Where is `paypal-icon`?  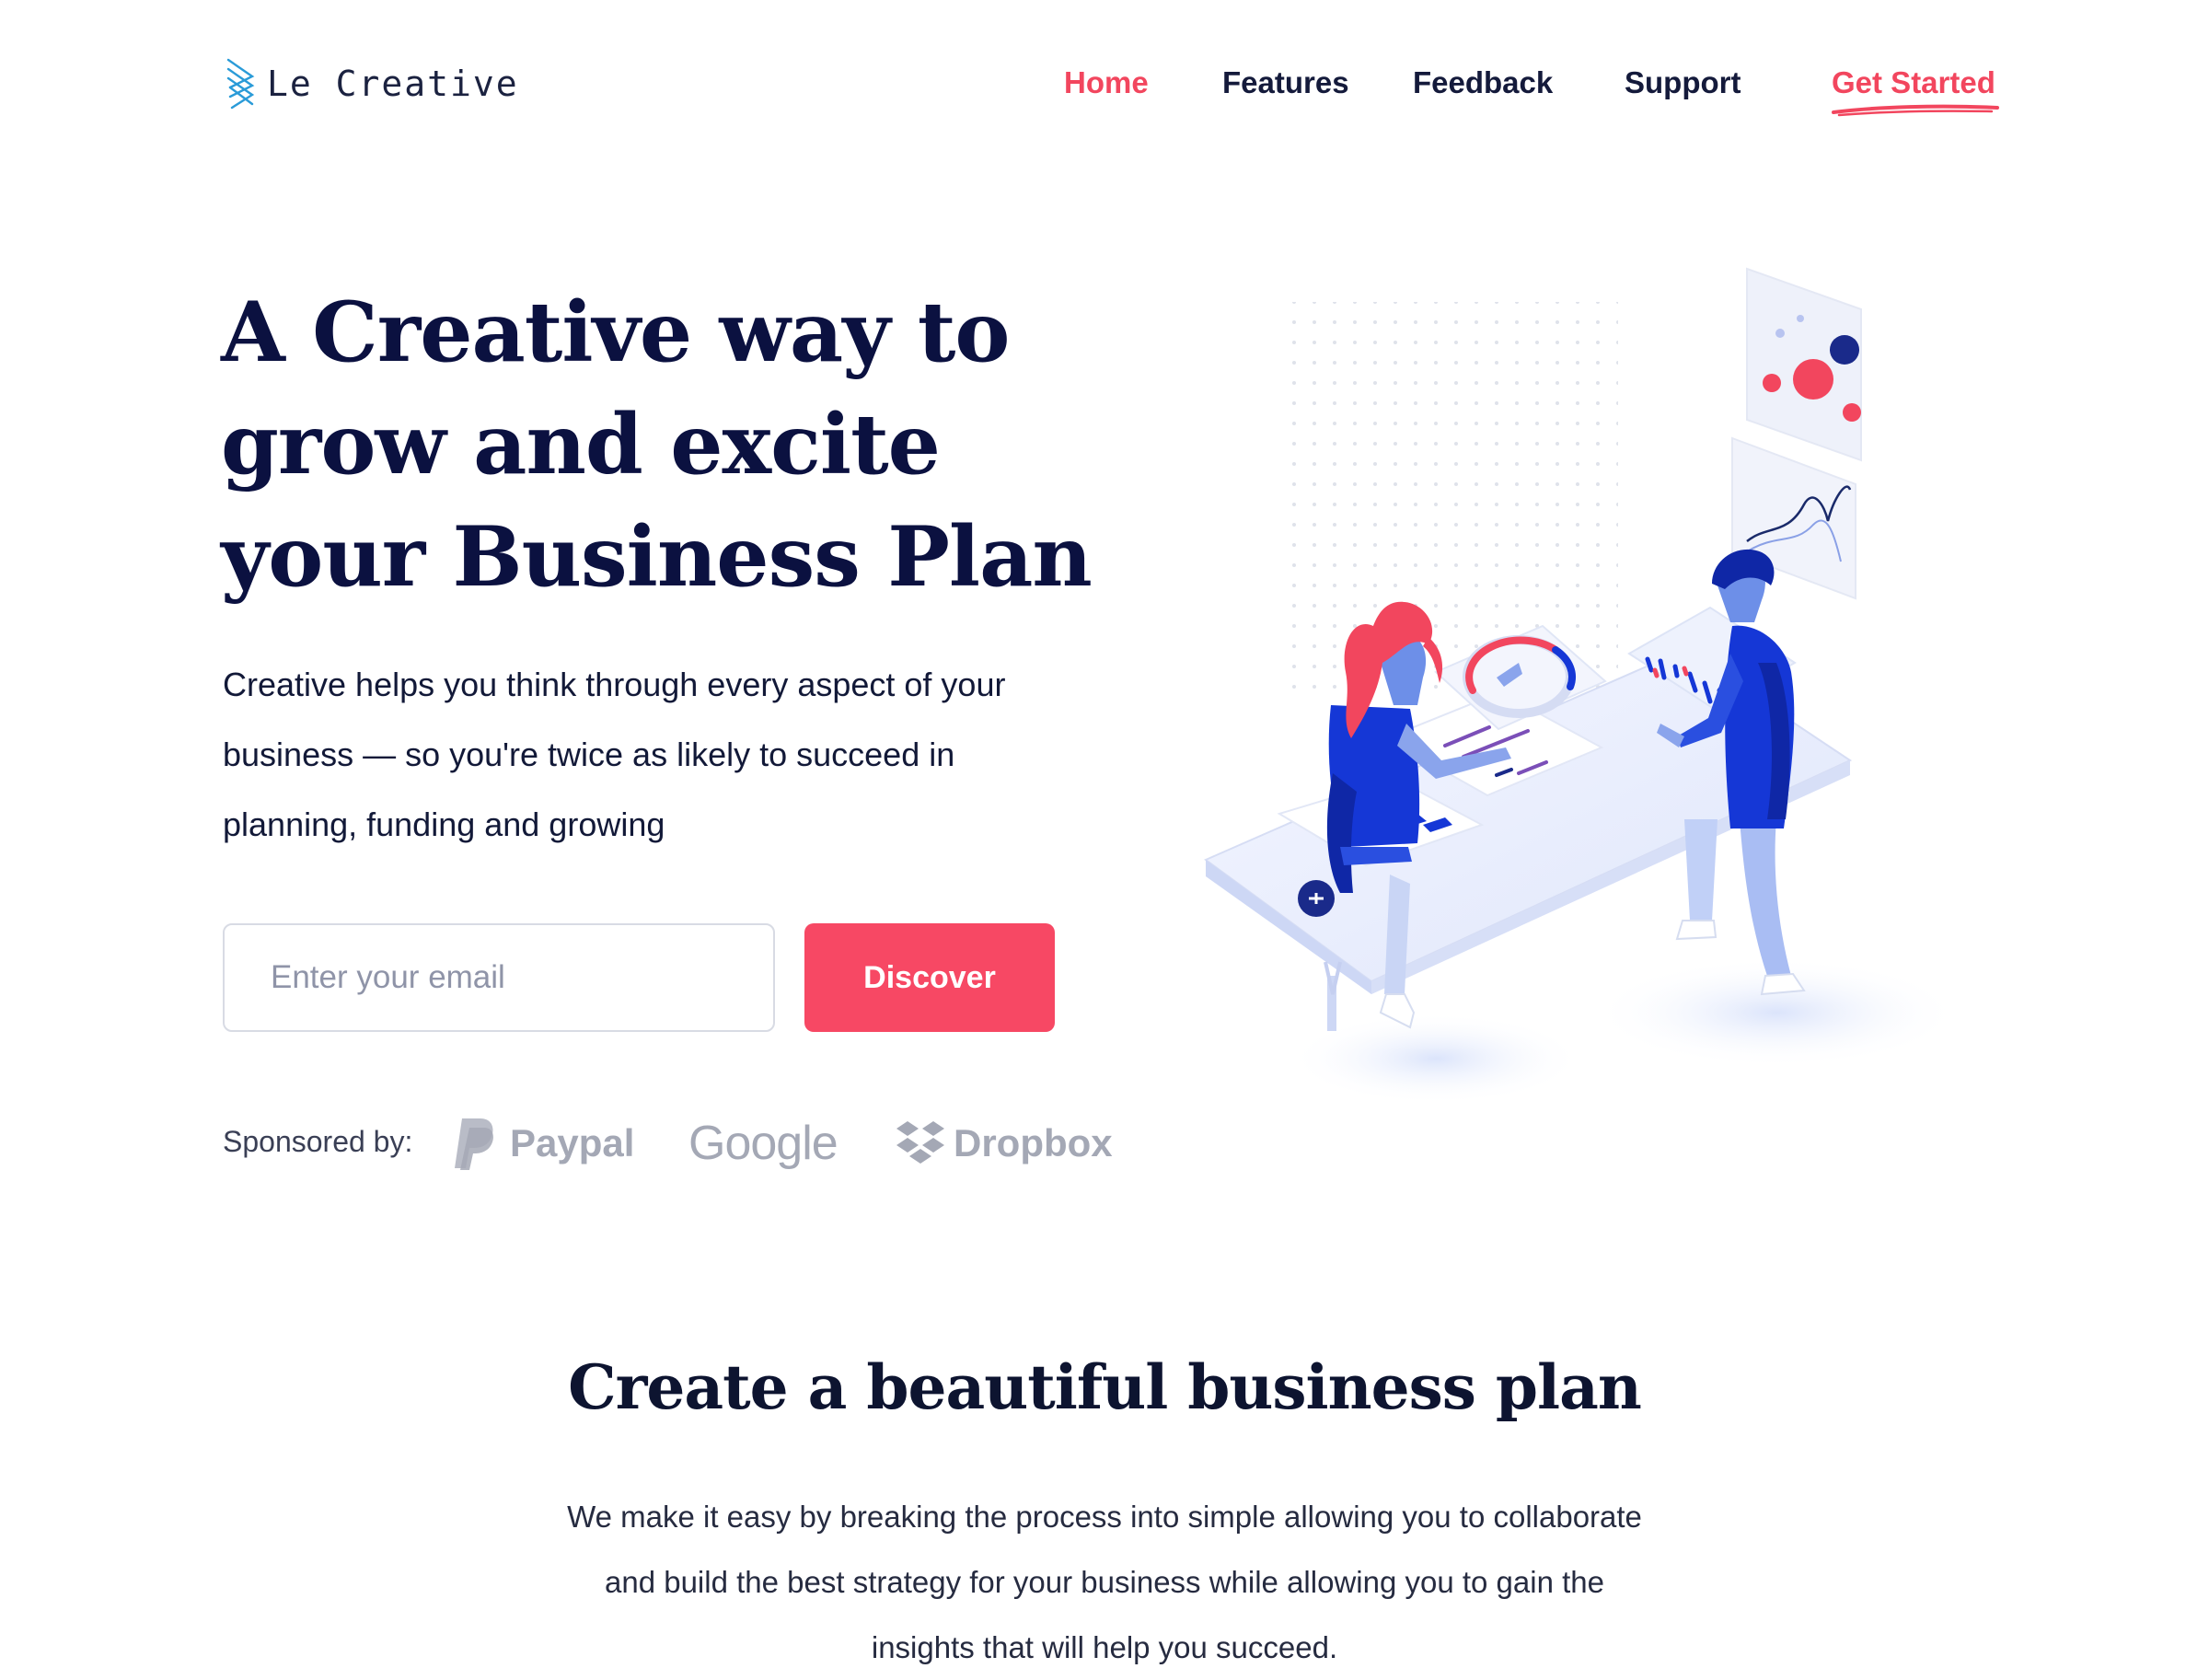
paypal-icon is located at coordinates (474, 1144).